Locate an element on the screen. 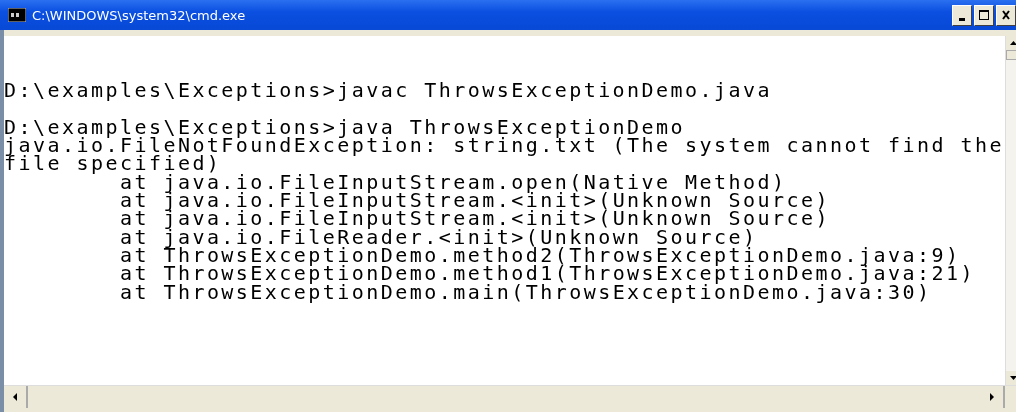 This screenshot has height=412, width=1016. console-icon is located at coordinates (17, 15).